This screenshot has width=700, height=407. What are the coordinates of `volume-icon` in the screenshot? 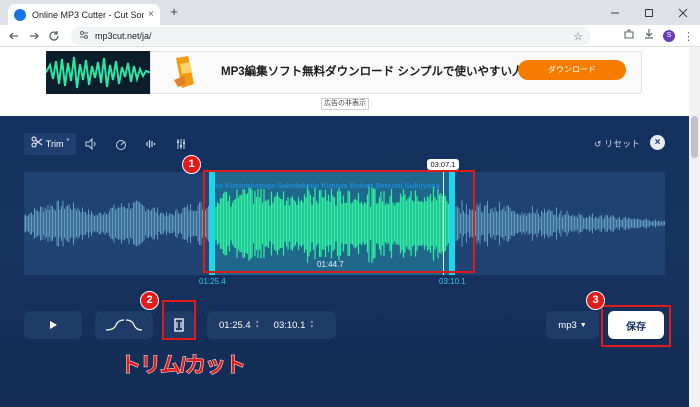 It's located at (91, 144).